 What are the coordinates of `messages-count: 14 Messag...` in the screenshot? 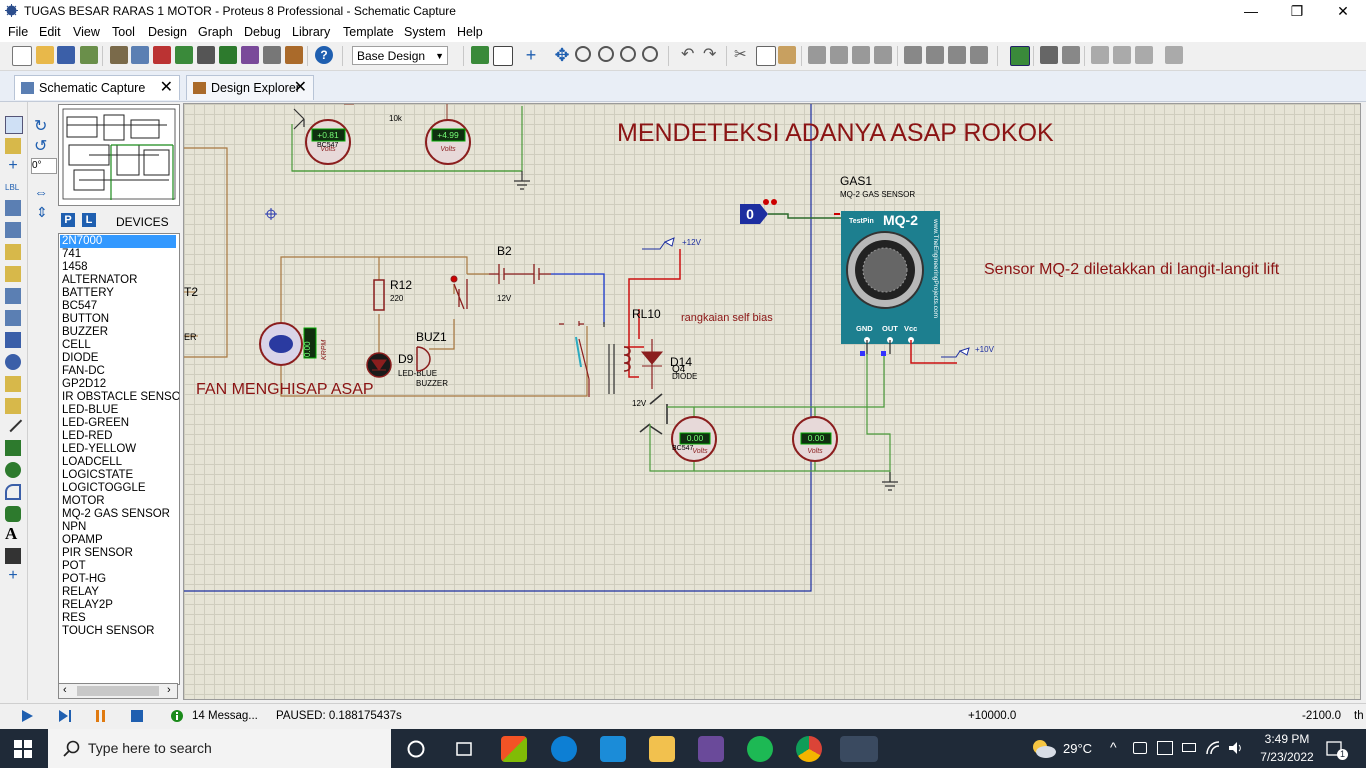 It's located at (225, 716).